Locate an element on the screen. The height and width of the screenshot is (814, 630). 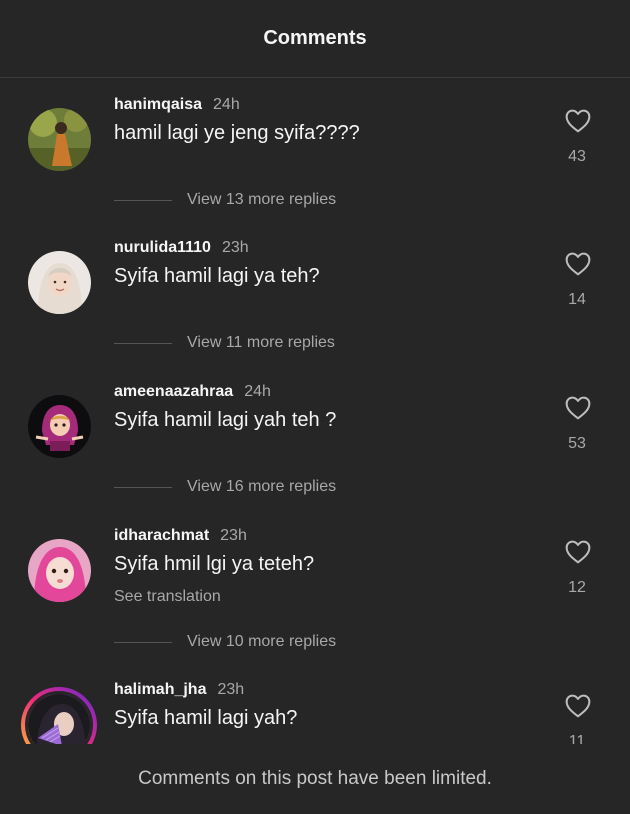
view-replies-button: View 13 more replies is located at coordinates (225, 200).